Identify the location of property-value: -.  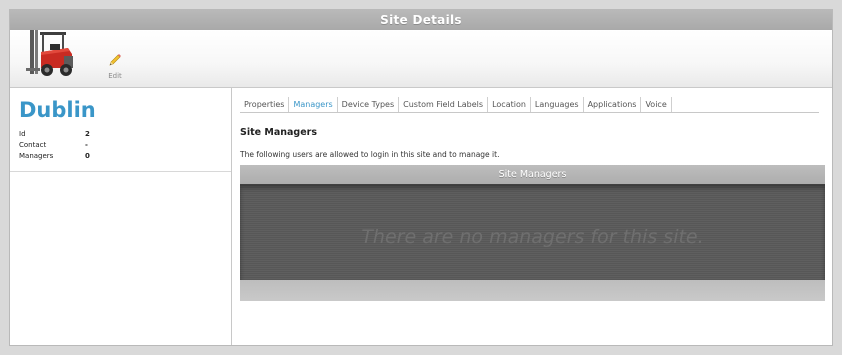
(86, 145).